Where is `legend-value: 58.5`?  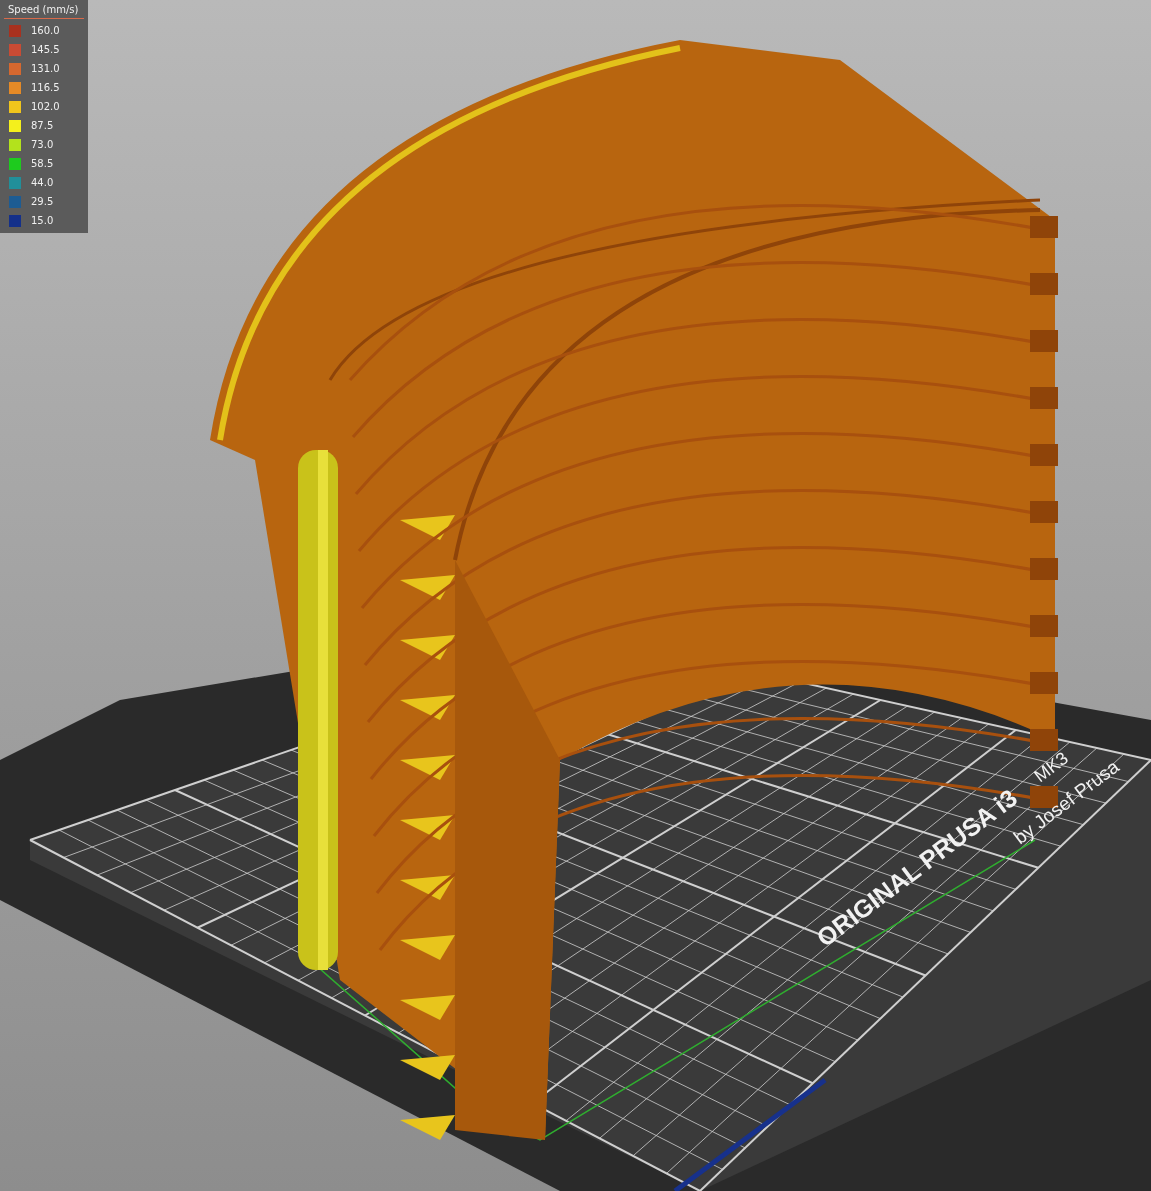 legend-value: 58.5 is located at coordinates (42, 163).